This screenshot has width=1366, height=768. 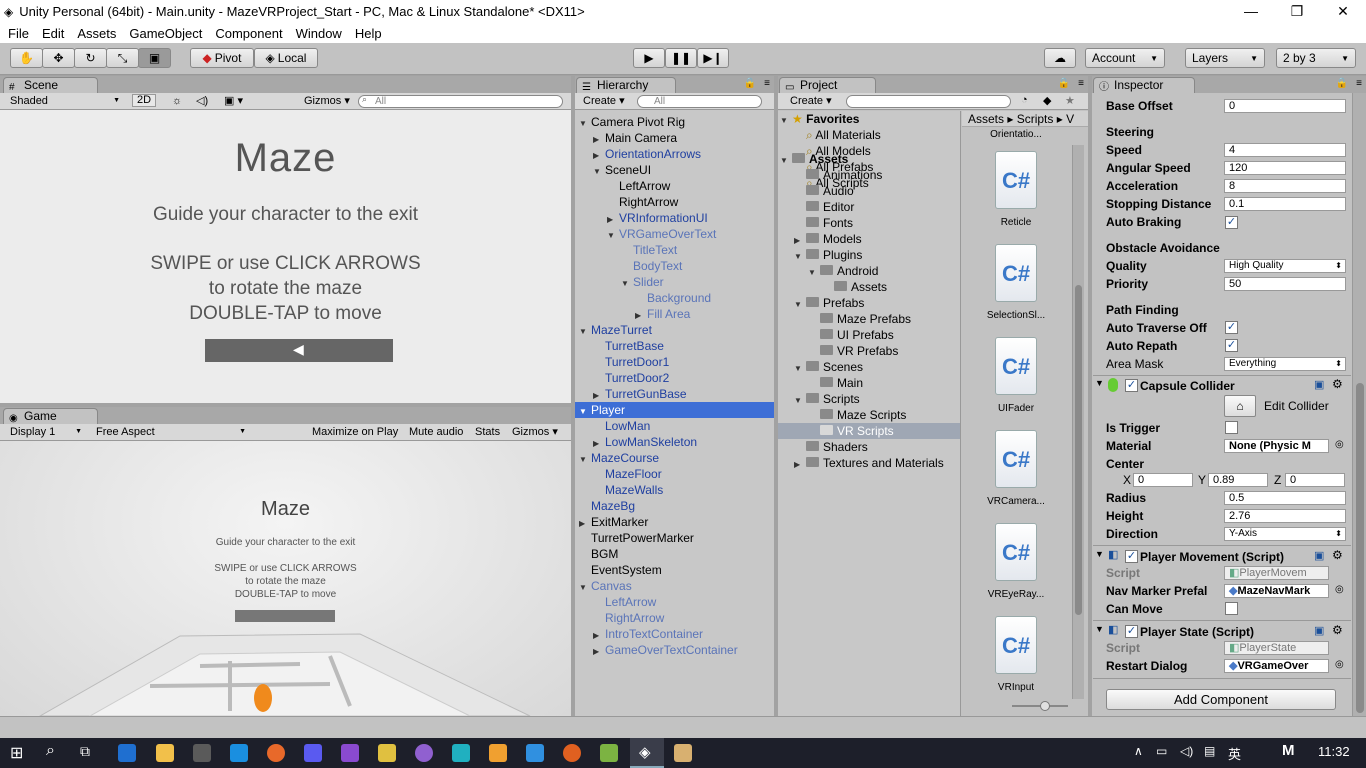 What do you see at coordinates (674, 314) in the screenshot?
I see `hierarchy-item: ▶ Fill Area` at bounding box center [674, 314].